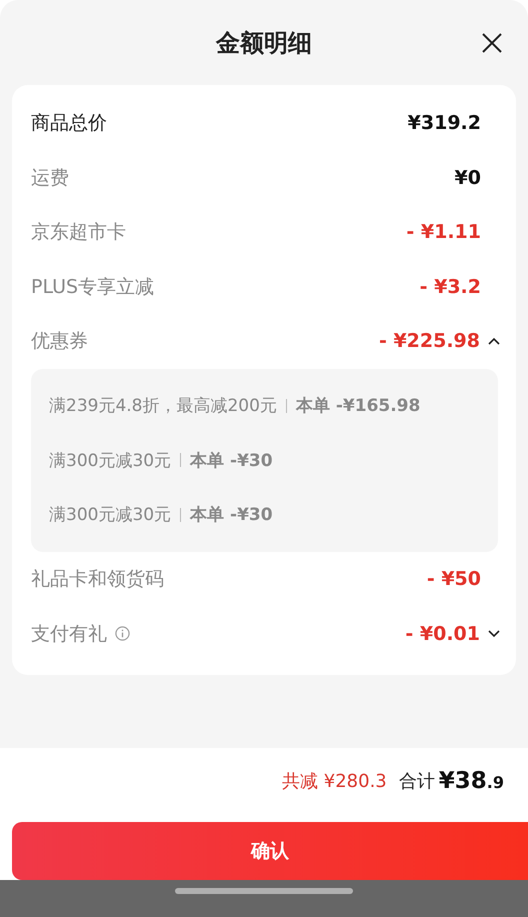  Describe the element at coordinates (78, 233) in the screenshot. I see `row-label: 京东超市卡` at that location.